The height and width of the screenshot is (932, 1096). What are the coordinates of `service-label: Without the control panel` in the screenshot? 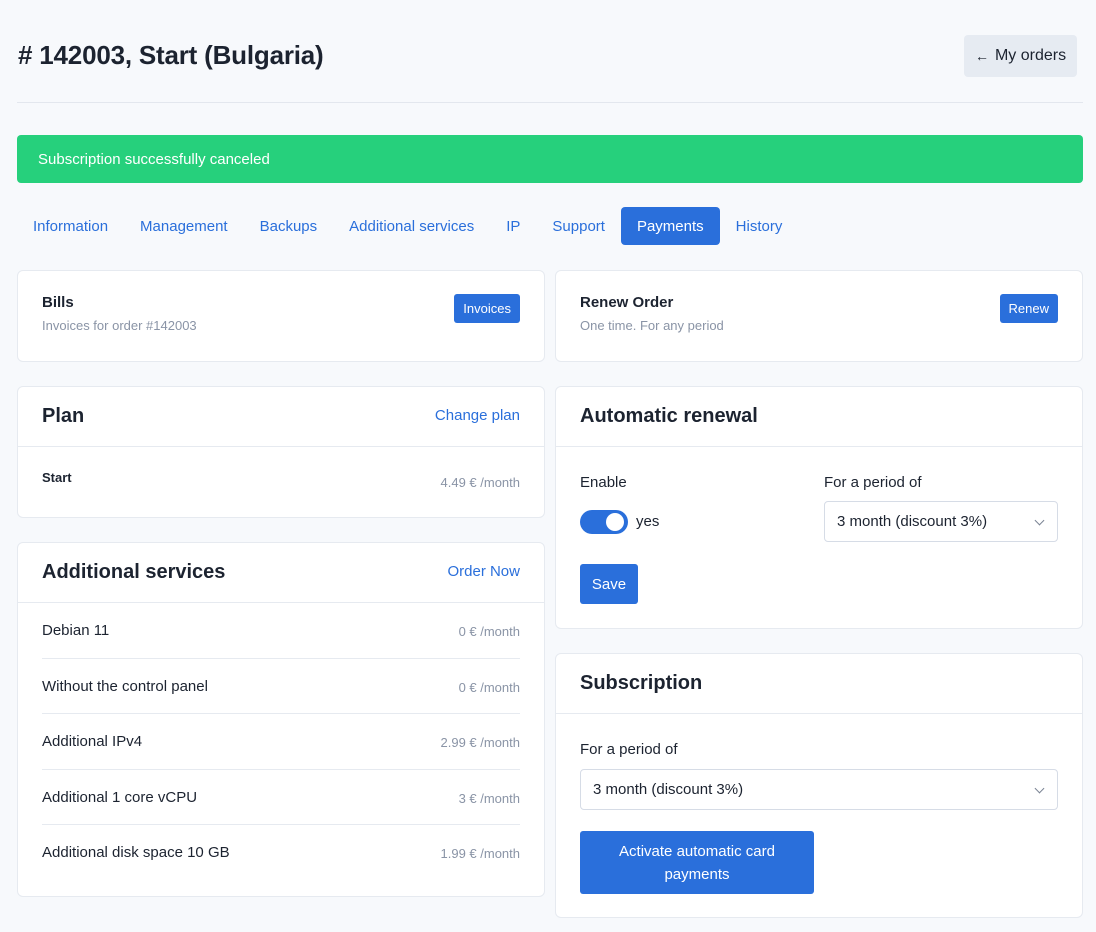 It's located at (125, 686).